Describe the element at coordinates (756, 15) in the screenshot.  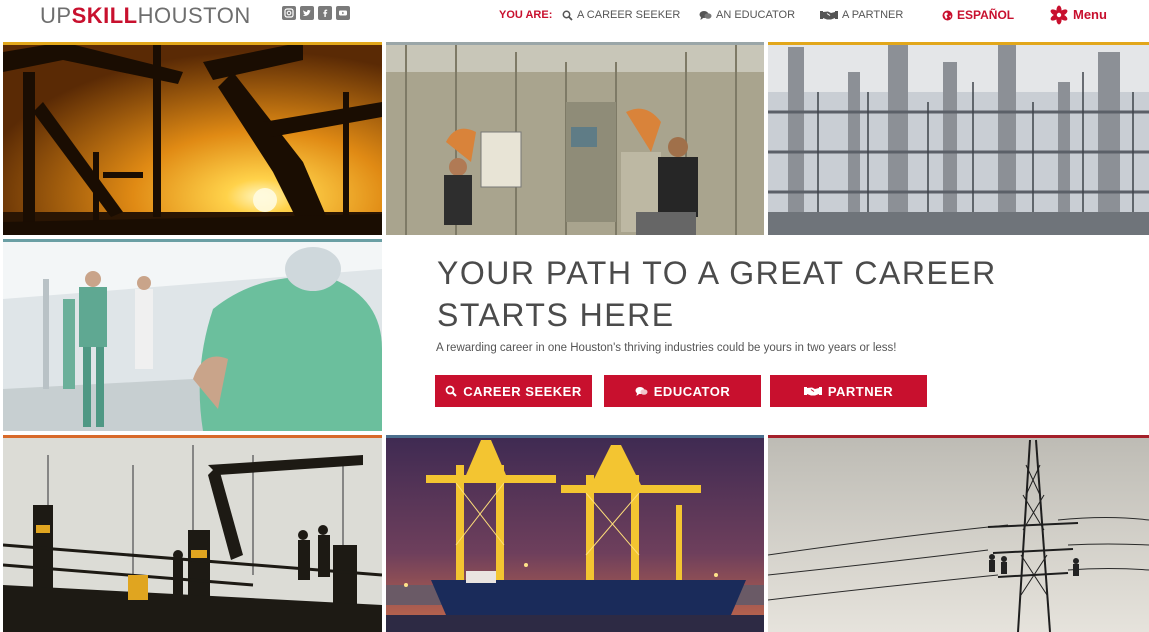
I see `nav-educator-label: AN EDUCATOR` at that location.